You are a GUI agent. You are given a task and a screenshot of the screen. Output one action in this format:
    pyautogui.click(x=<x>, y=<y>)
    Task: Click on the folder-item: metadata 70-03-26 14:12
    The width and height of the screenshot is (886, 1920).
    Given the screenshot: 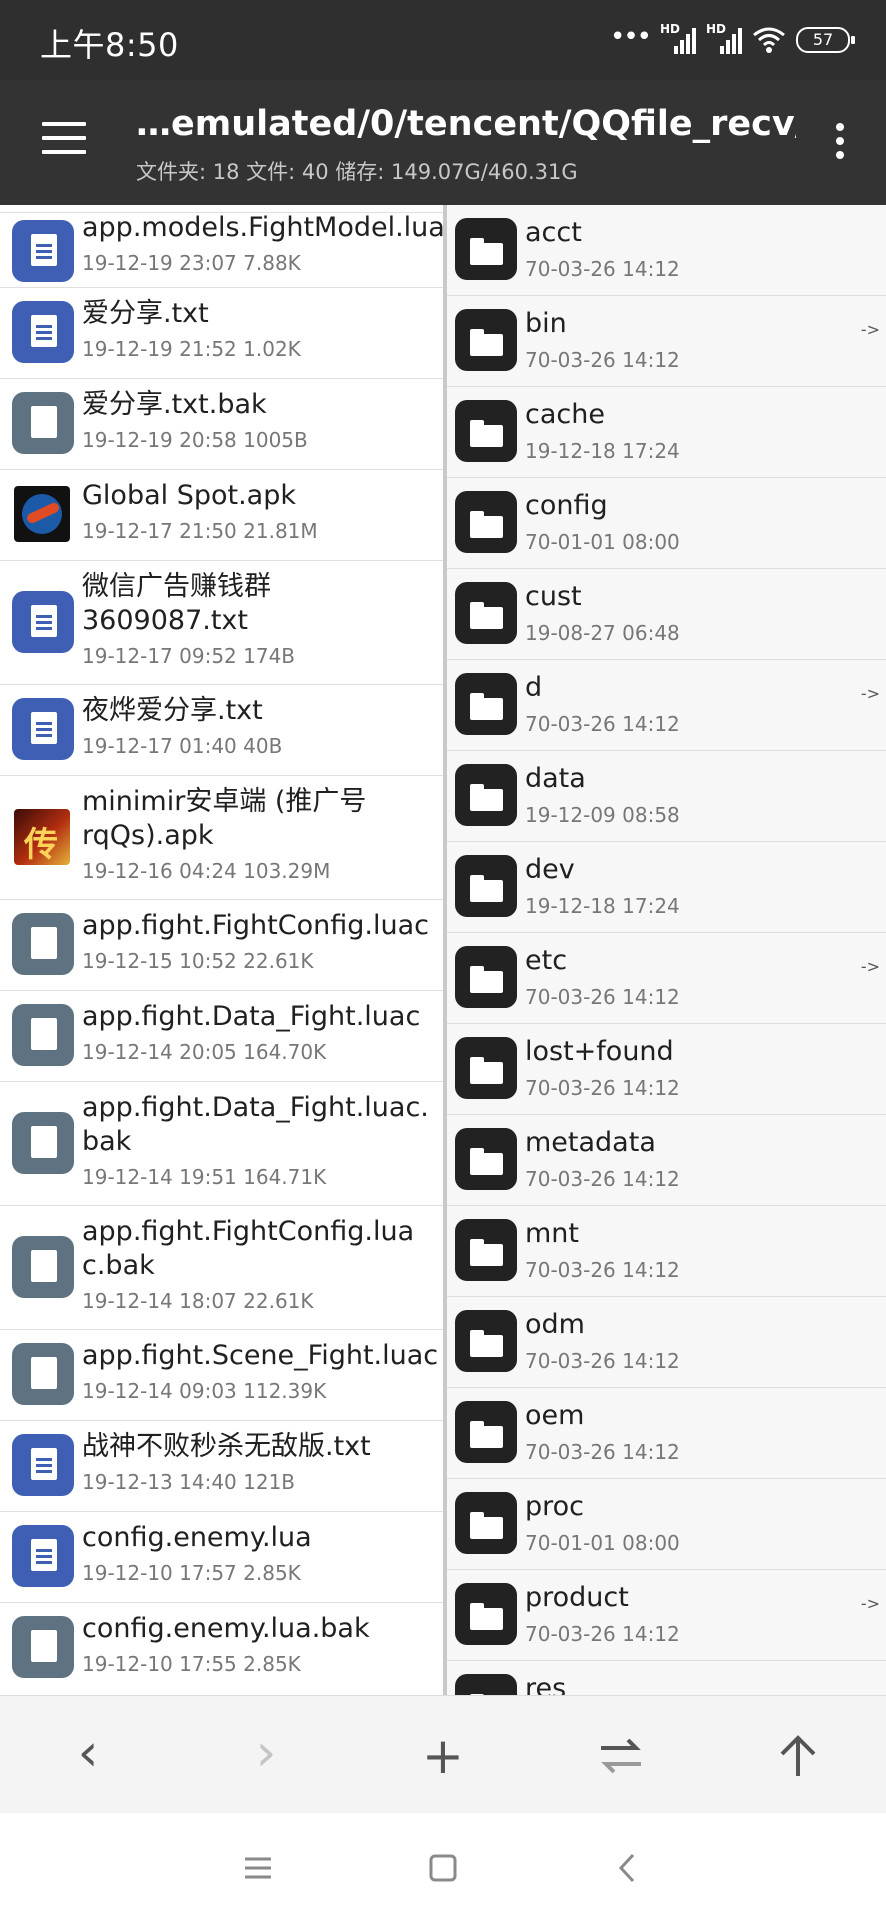 What is the action you would take?
    pyautogui.click(x=666, y=1160)
    